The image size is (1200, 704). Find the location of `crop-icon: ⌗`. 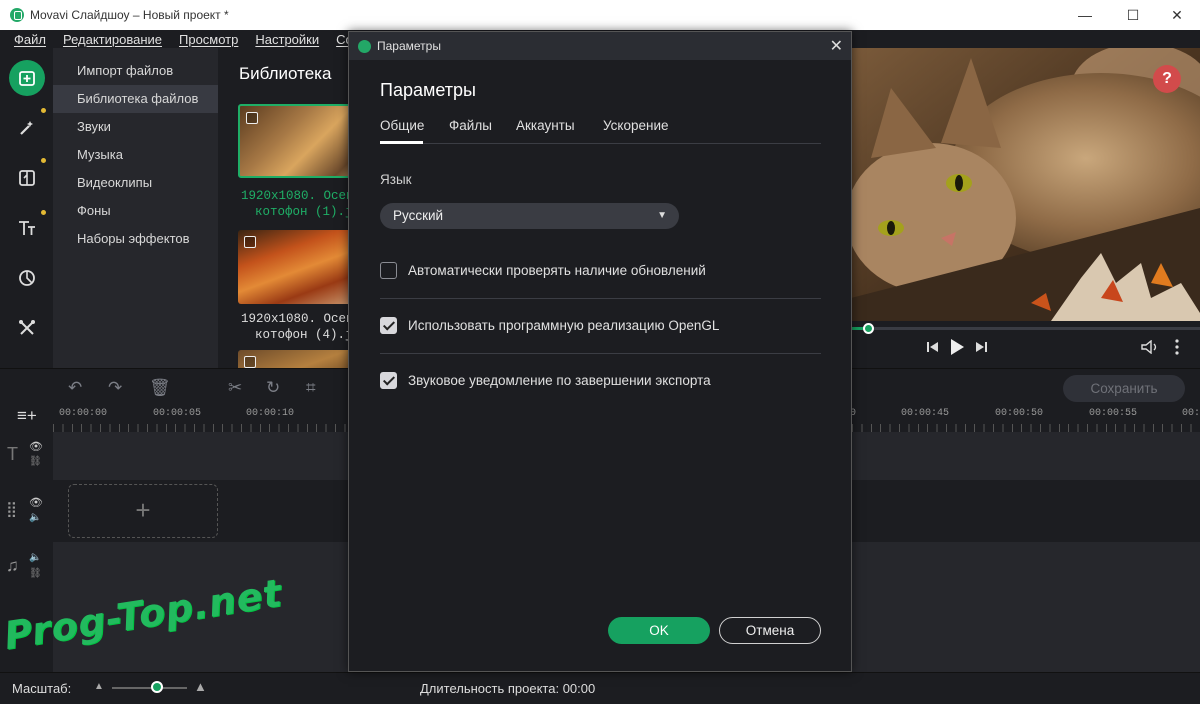

crop-icon: ⌗ is located at coordinates (311, 388).